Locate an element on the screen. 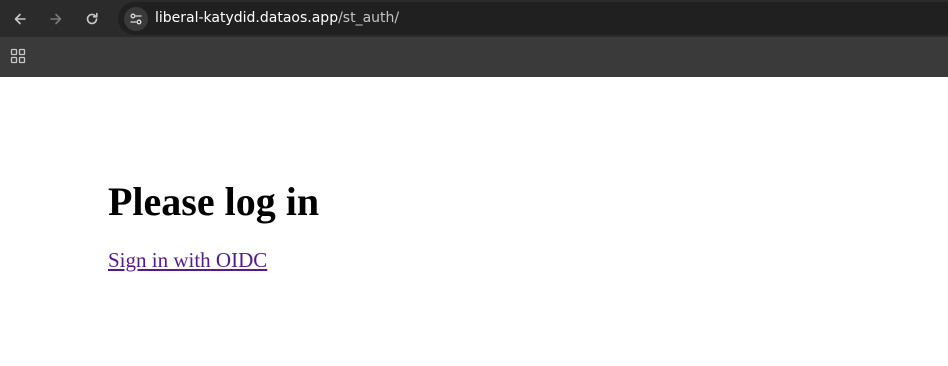 The width and height of the screenshot is (948, 366). bookmarks-bar is located at coordinates (474, 57).